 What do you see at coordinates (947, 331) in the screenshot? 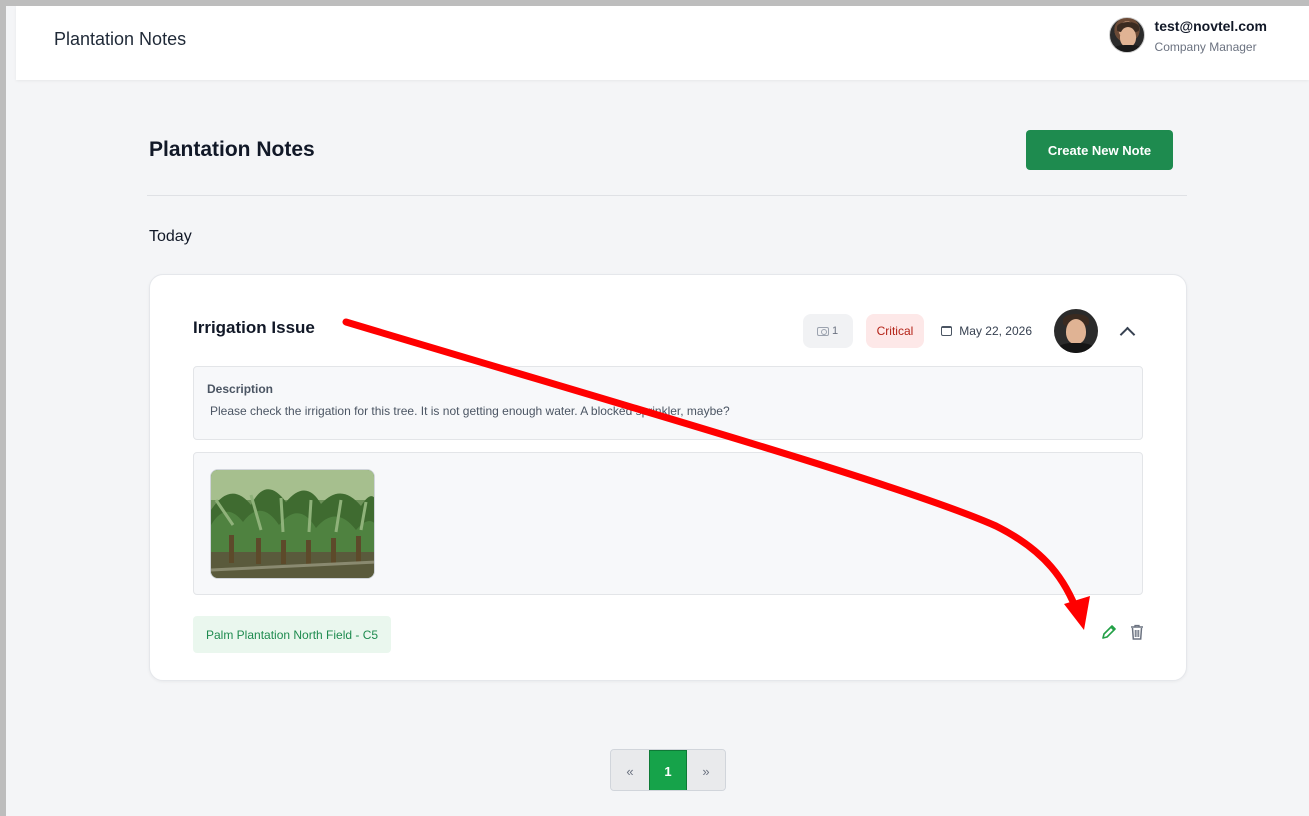
I see `calendar-icon` at bounding box center [947, 331].